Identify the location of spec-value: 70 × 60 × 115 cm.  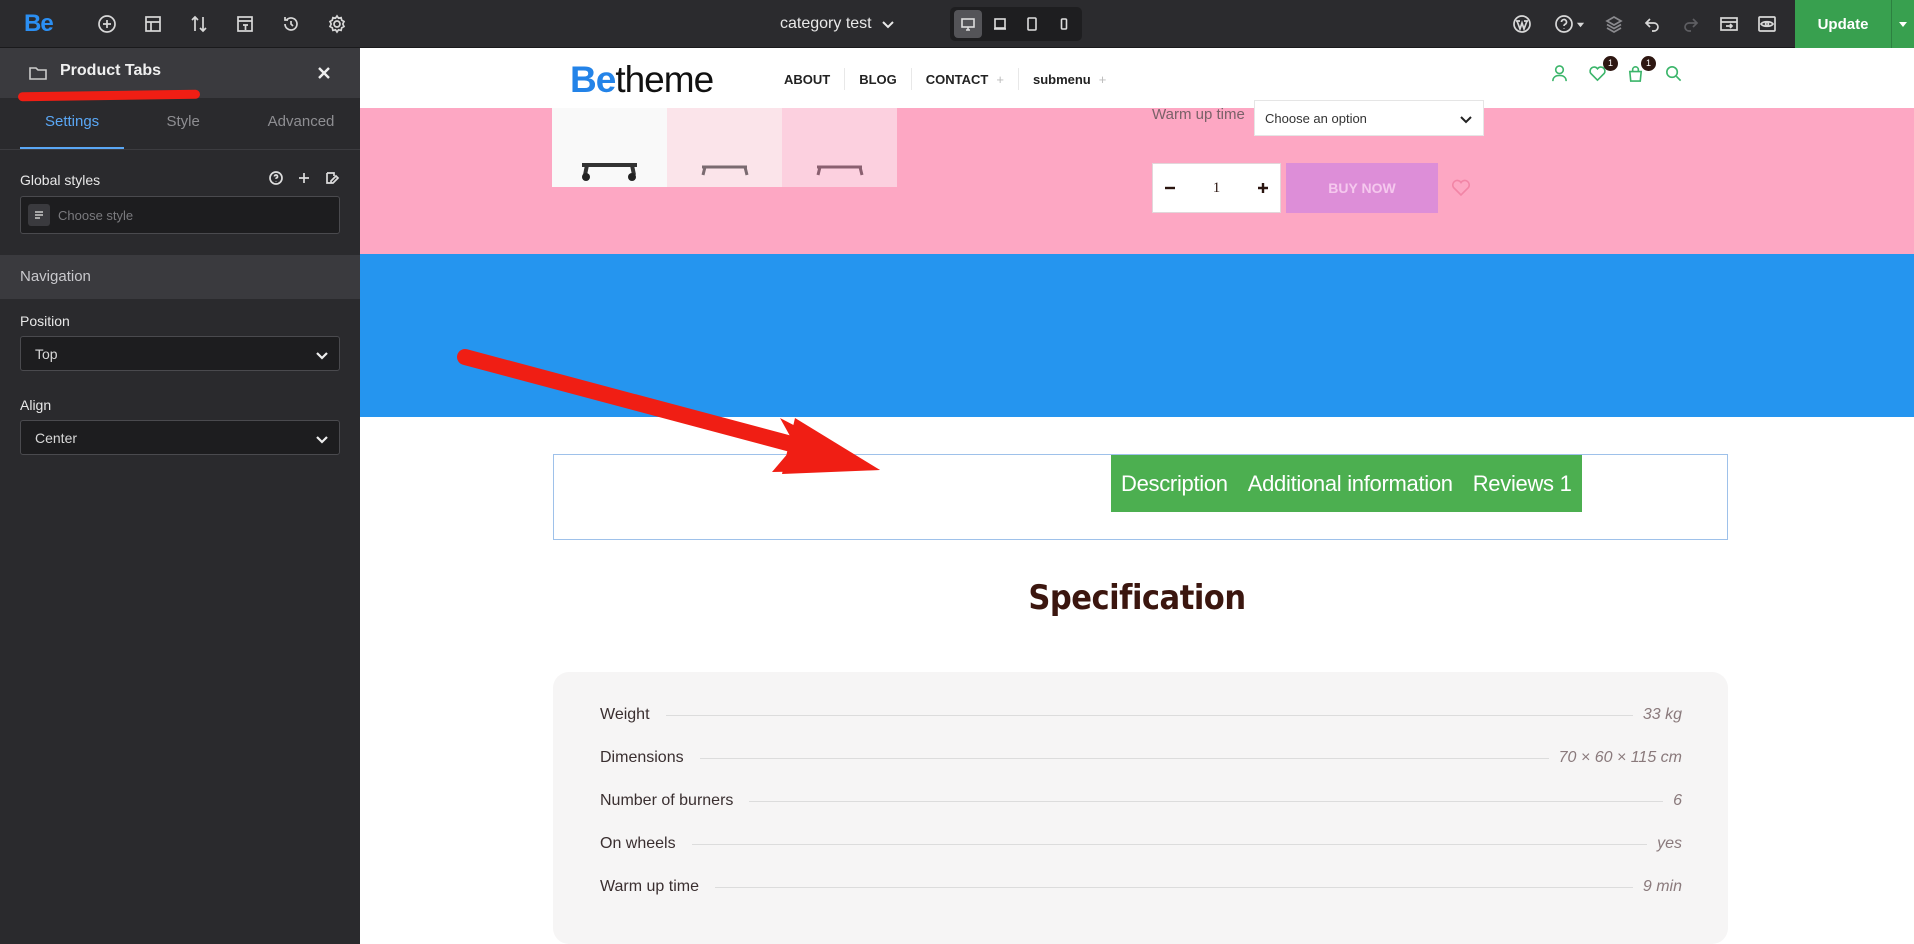
(1620, 757).